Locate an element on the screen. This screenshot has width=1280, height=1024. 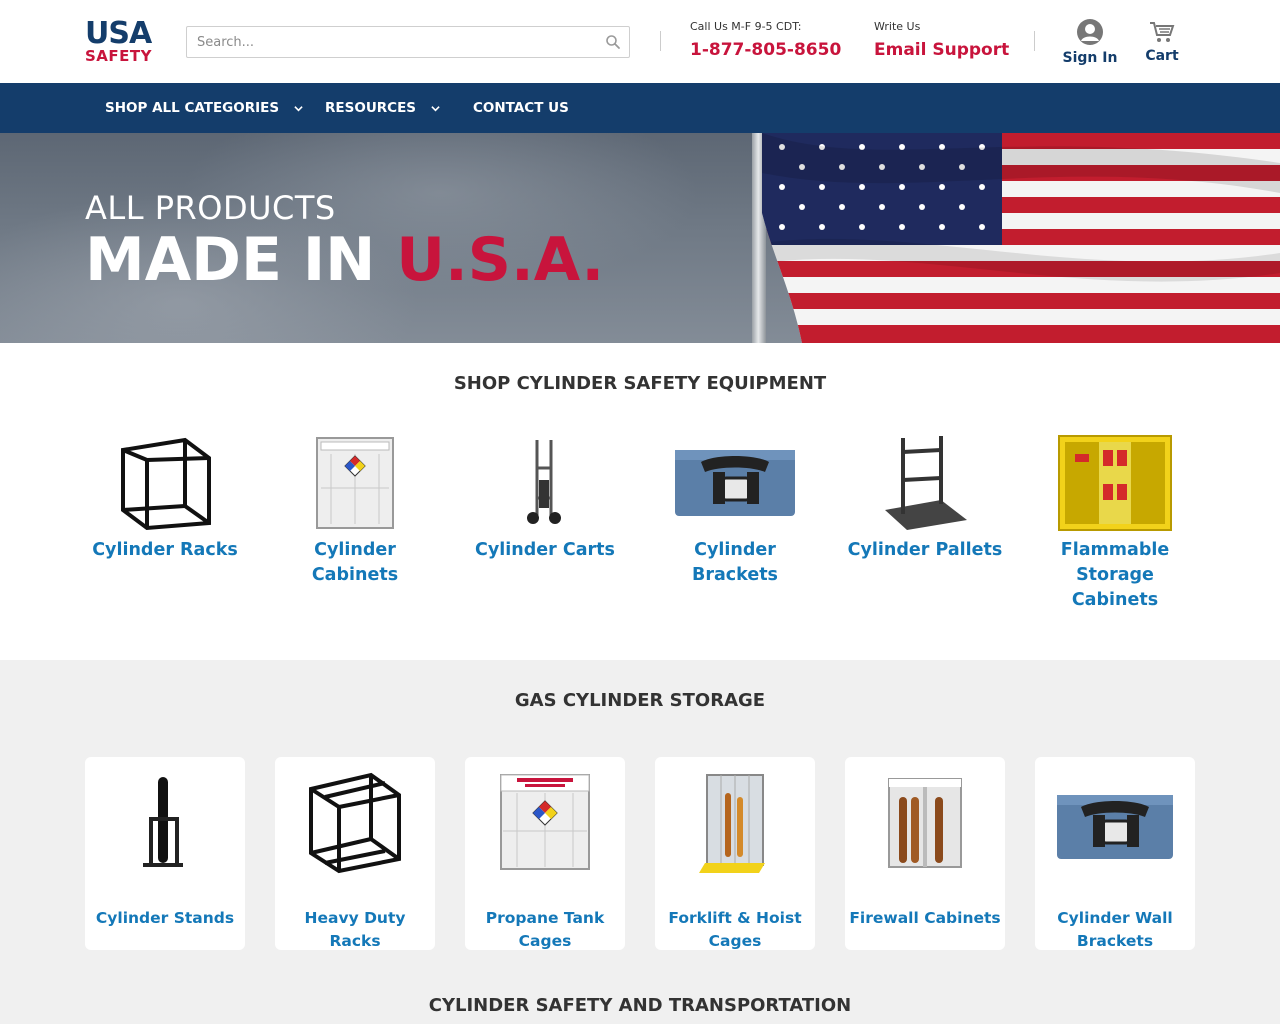
nav-contact-us: CONTACT US is located at coordinates (521, 108).